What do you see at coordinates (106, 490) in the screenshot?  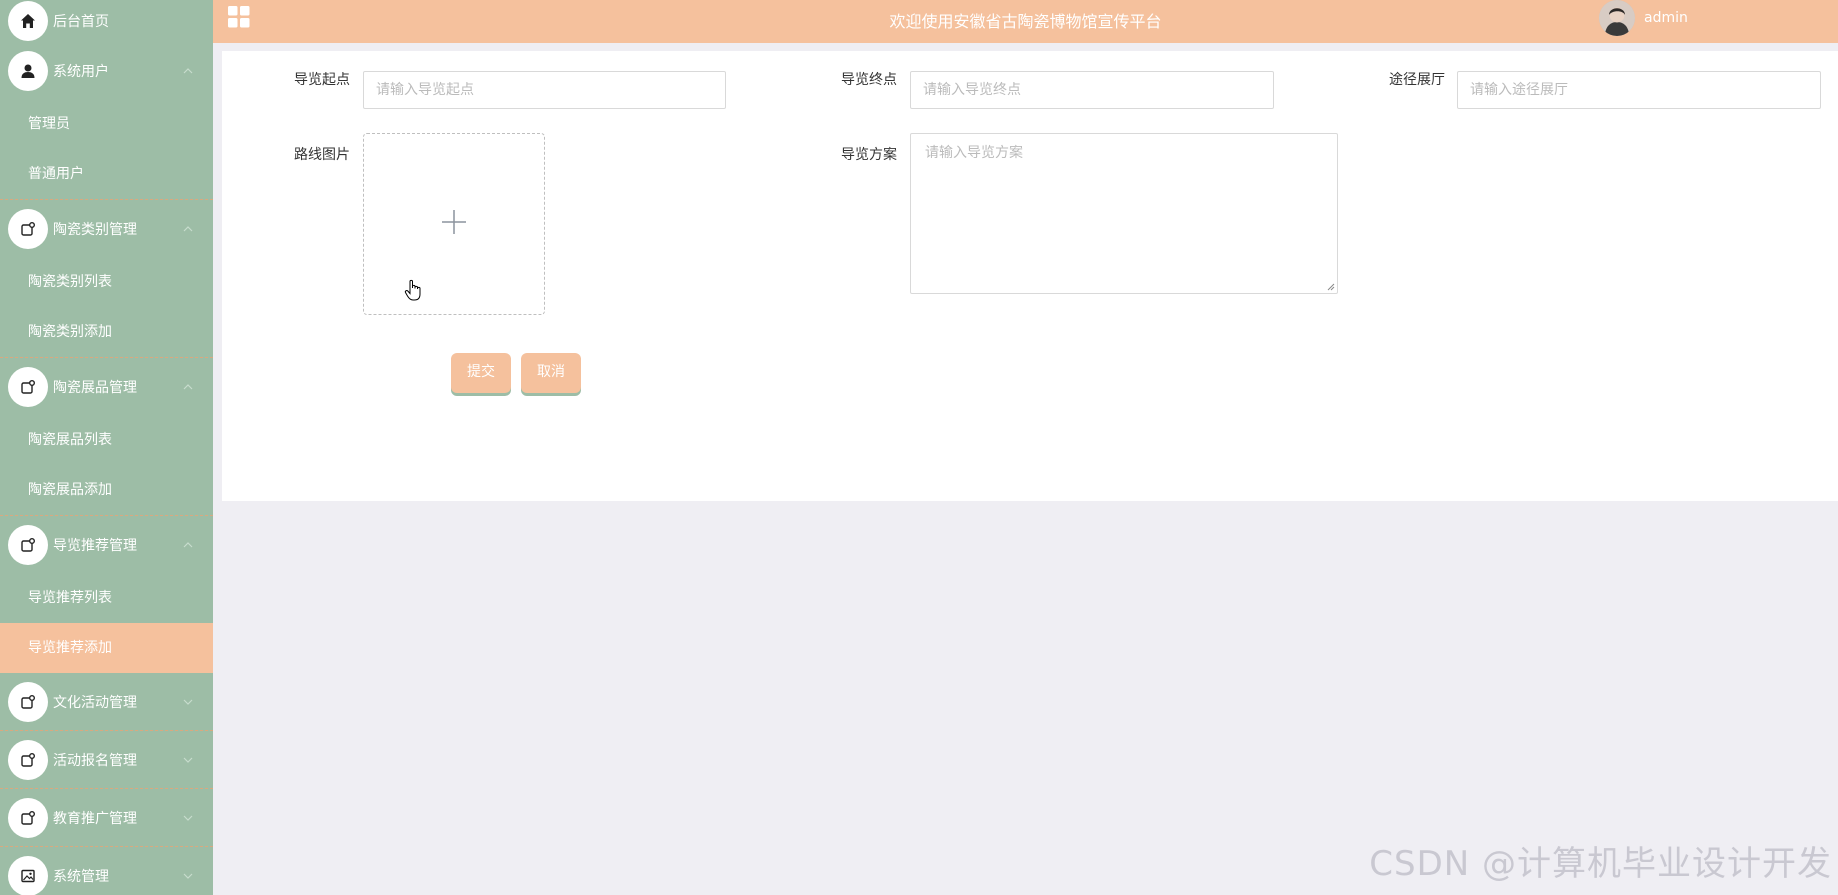 I see `sidebar-item-exhibit-add: 陶瓷展品添加` at bounding box center [106, 490].